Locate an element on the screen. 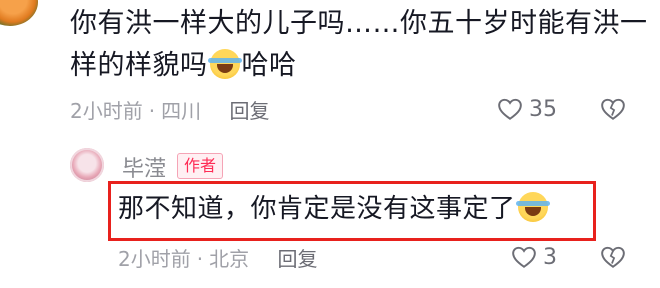 This screenshot has height=288, width=660. comment-meta: 2小时前 · 四川 回复 is located at coordinates (170, 111).